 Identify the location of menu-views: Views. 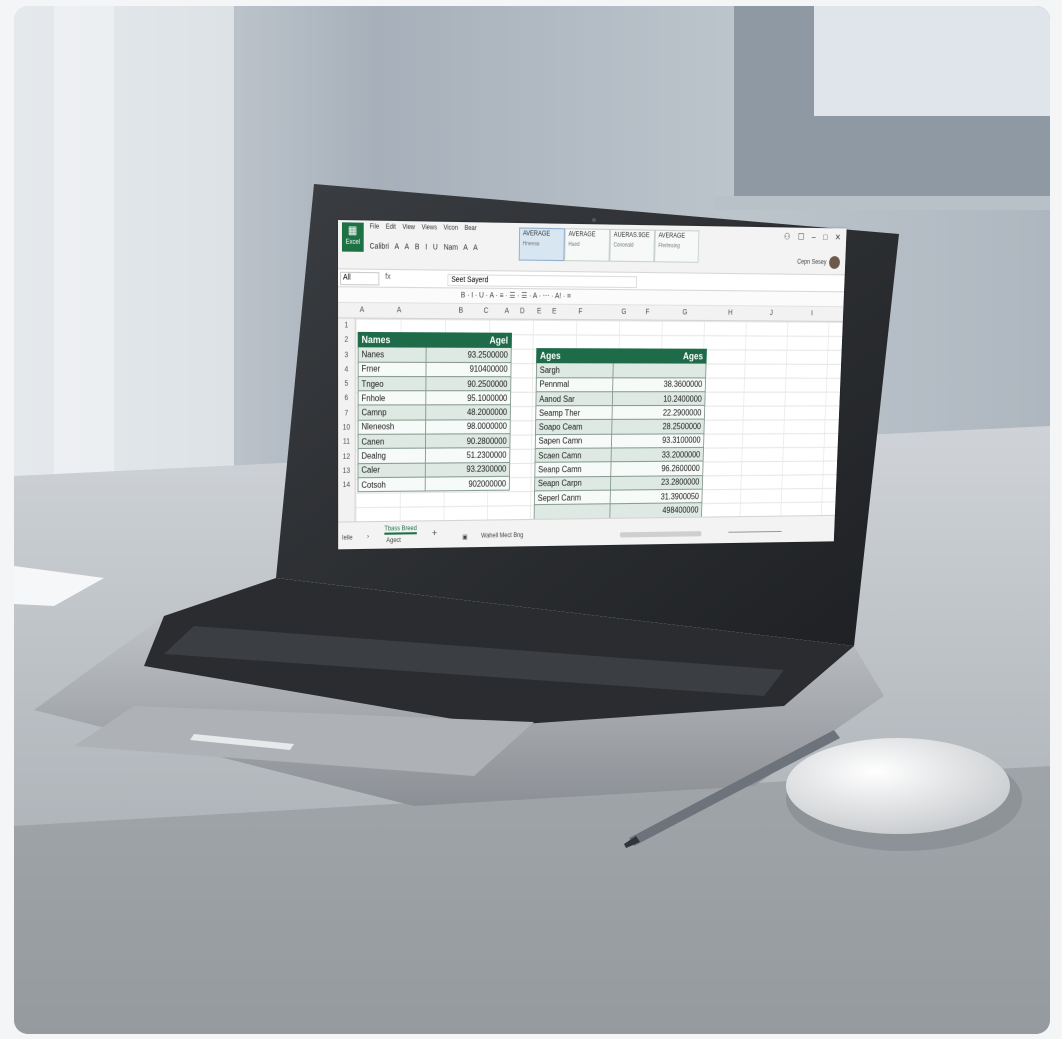
(430, 228).